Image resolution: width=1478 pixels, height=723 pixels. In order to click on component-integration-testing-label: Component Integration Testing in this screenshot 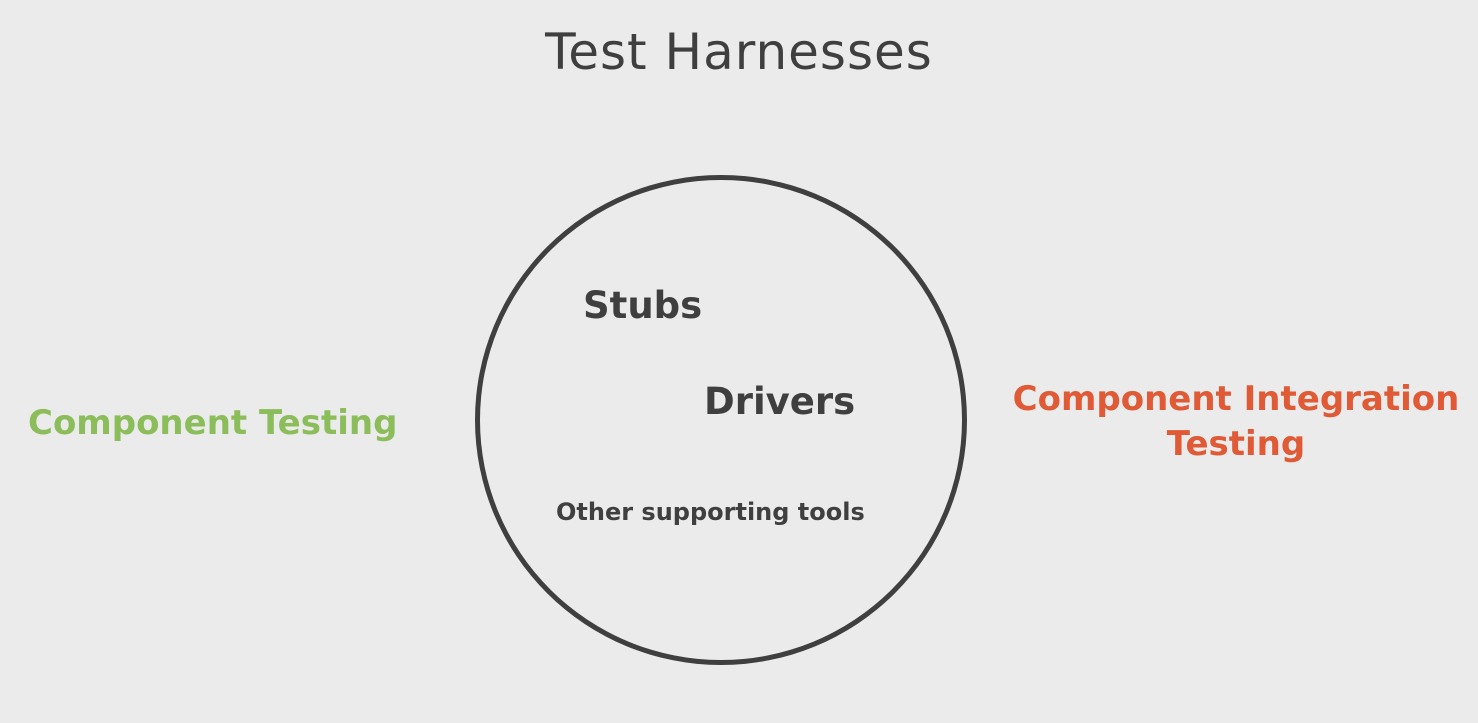, I will do `click(1236, 422)`.